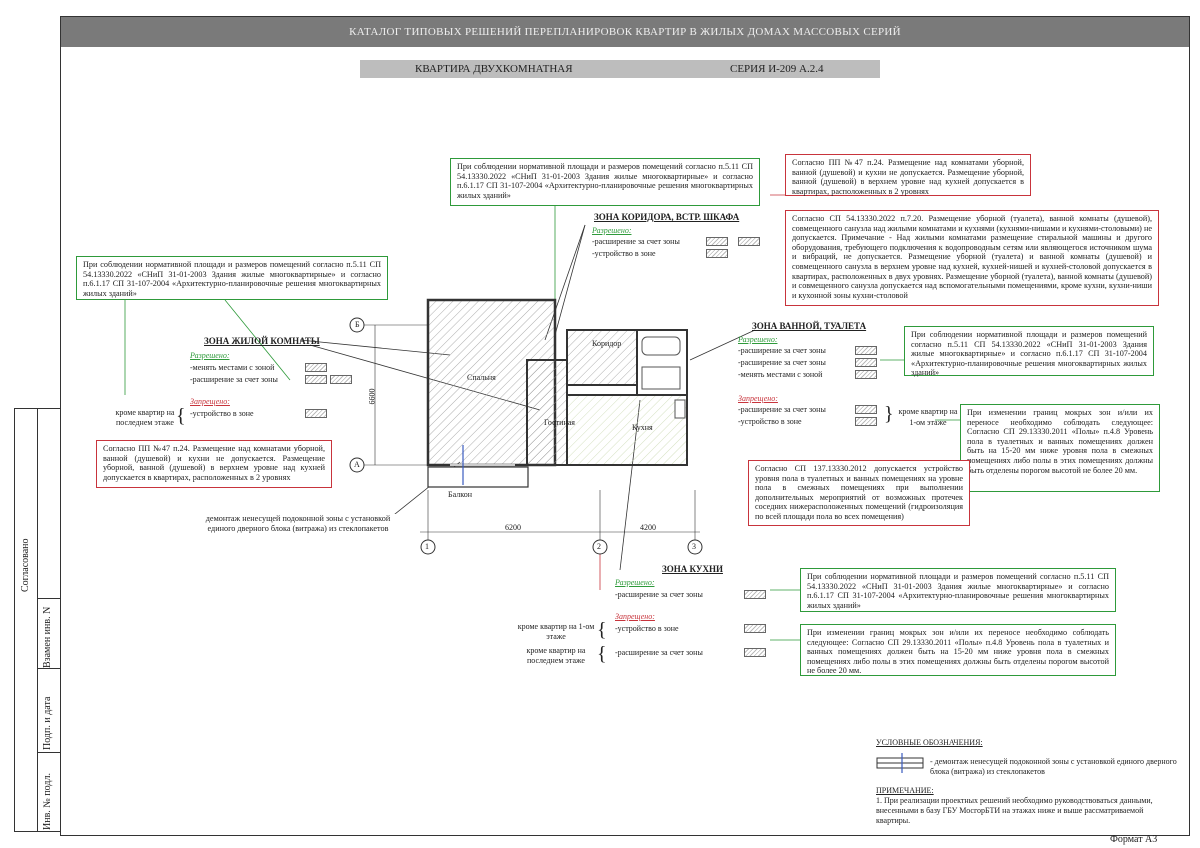  What do you see at coordinates (770, 421) in the screenshot?
I see `zone-bath-forbidden-item-2: -устройство в зоне` at bounding box center [770, 421].